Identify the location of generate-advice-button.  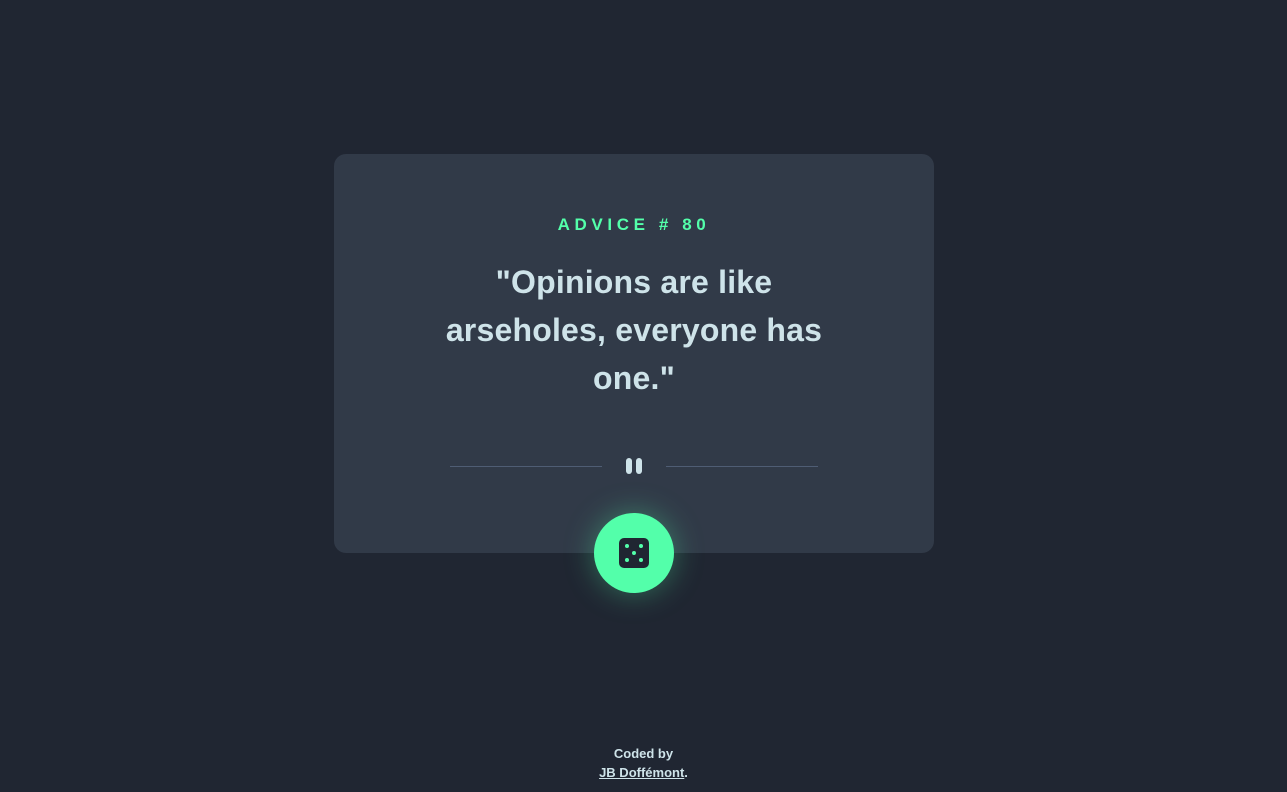
(634, 553).